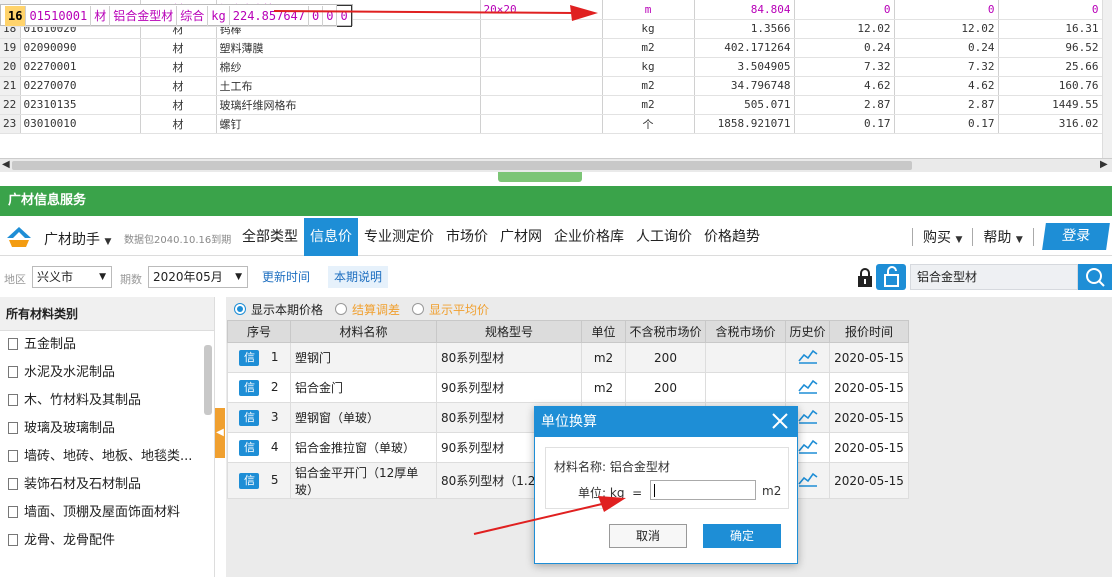 Image resolution: width=1112 pixels, height=577 pixels. I want to click on grid-row: 20 02270001 材棉纱 kg 3.504905 7.32 7.32 25.66, so click(551, 67).